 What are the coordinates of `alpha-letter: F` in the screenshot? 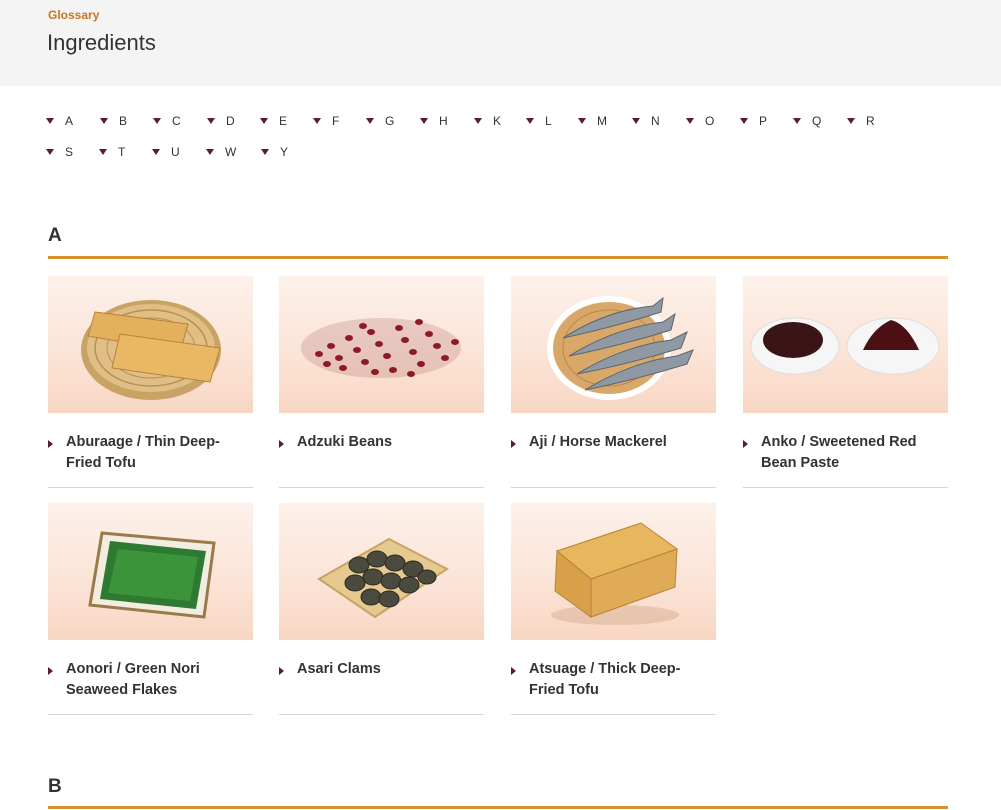 It's located at (336, 121).